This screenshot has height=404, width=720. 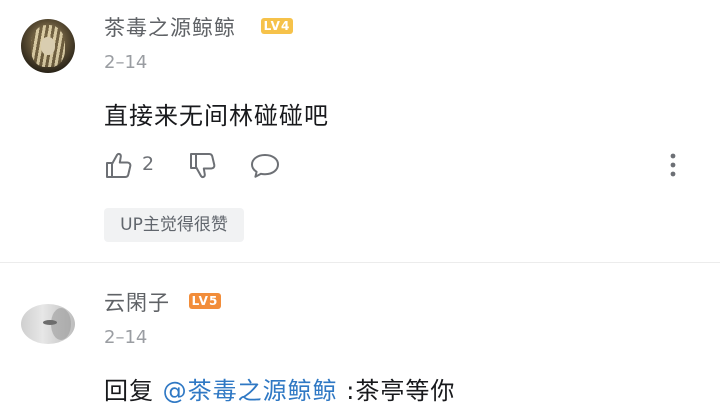 What do you see at coordinates (203, 166) in the screenshot?
I see `thumbs-down-icon` at bounding box center [203, 166].